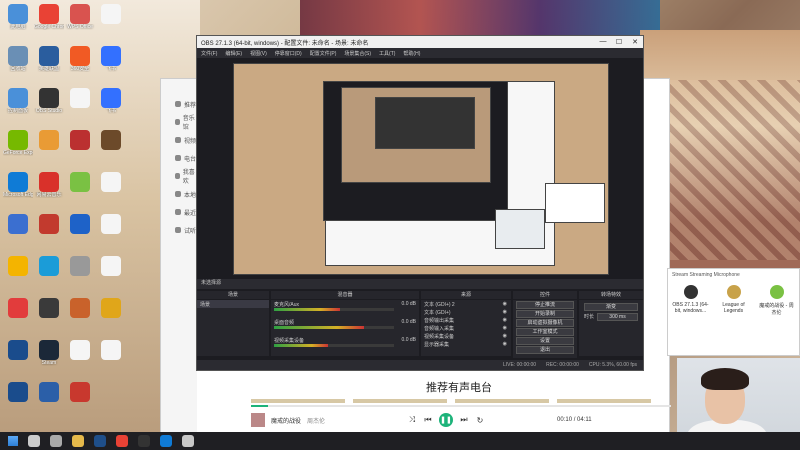 Image resolution: width=800 pixels, height=450 pixels. I want to click on menu-item: 文件(F), so click(209, 53).